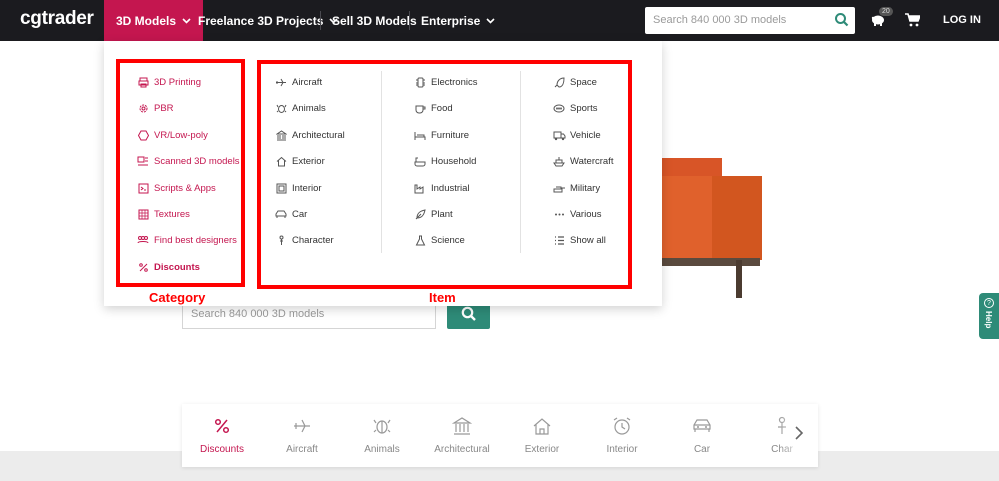 The width and height of the screenshot is (999, 481). What do you see at coordinates (462, 428) in the screenshot?
I see `building-icon` at bounding box center [462, 428].